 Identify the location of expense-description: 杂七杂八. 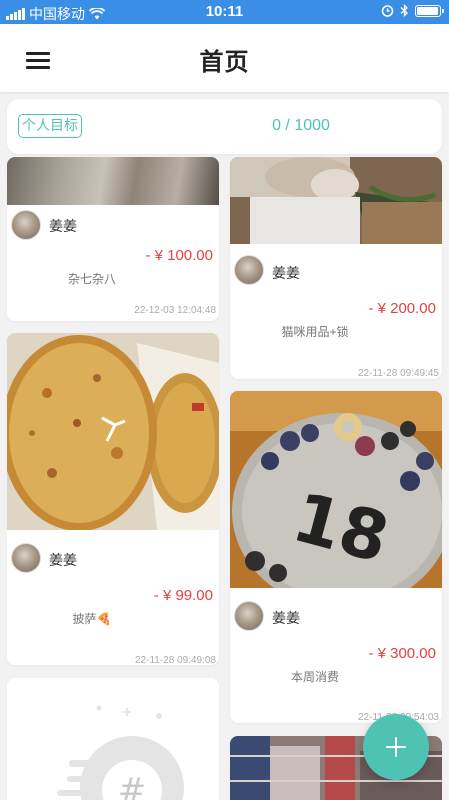
(91, 279).